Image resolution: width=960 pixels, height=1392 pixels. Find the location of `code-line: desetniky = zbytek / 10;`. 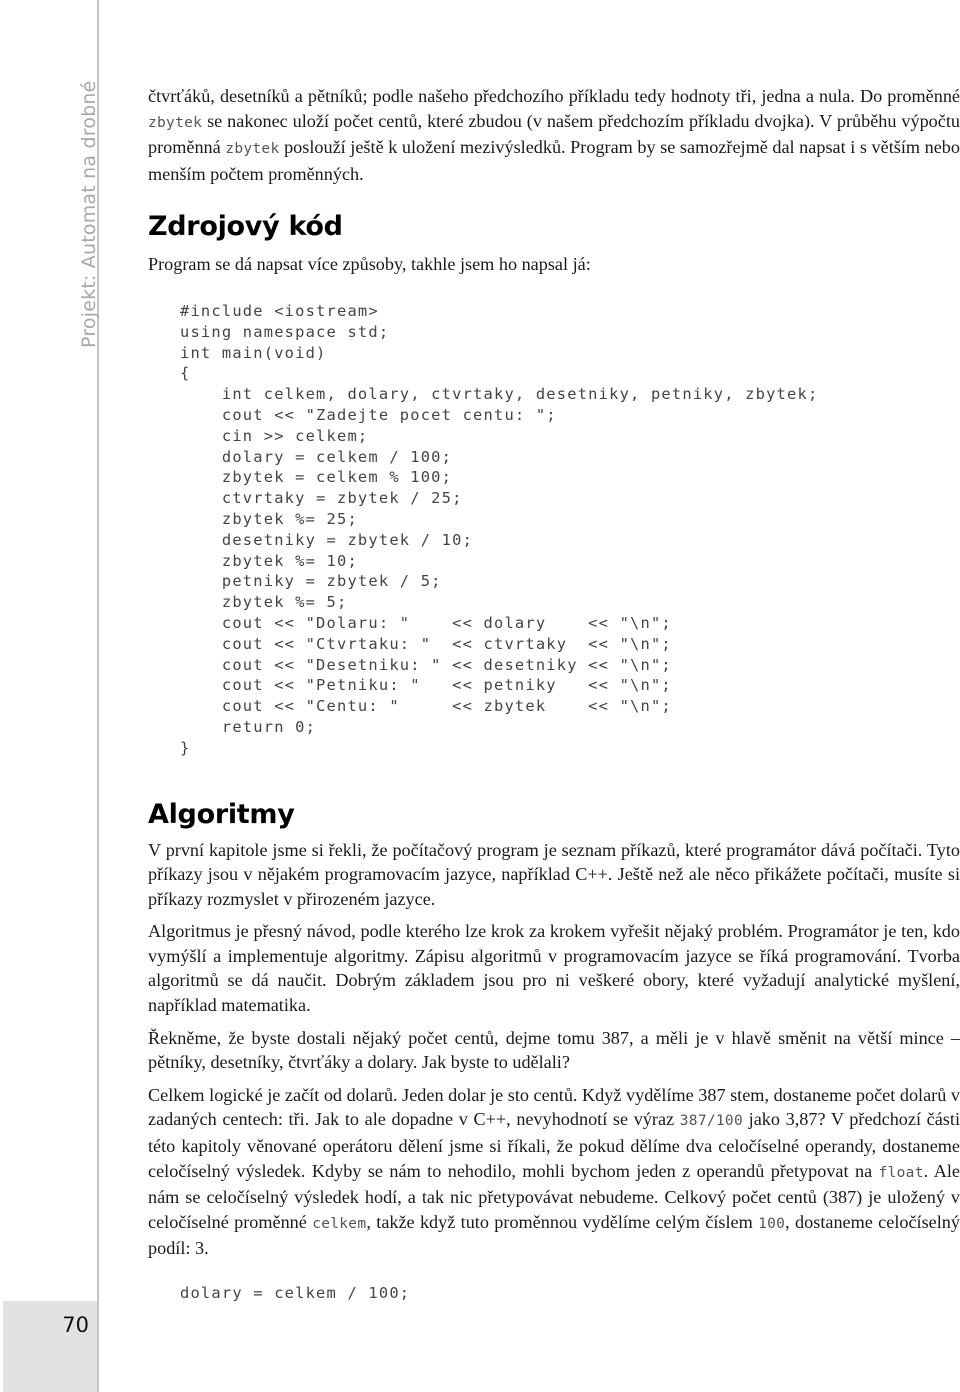

code-line: desetniky = zbytek / 10; is located at coordinates (327, 539).